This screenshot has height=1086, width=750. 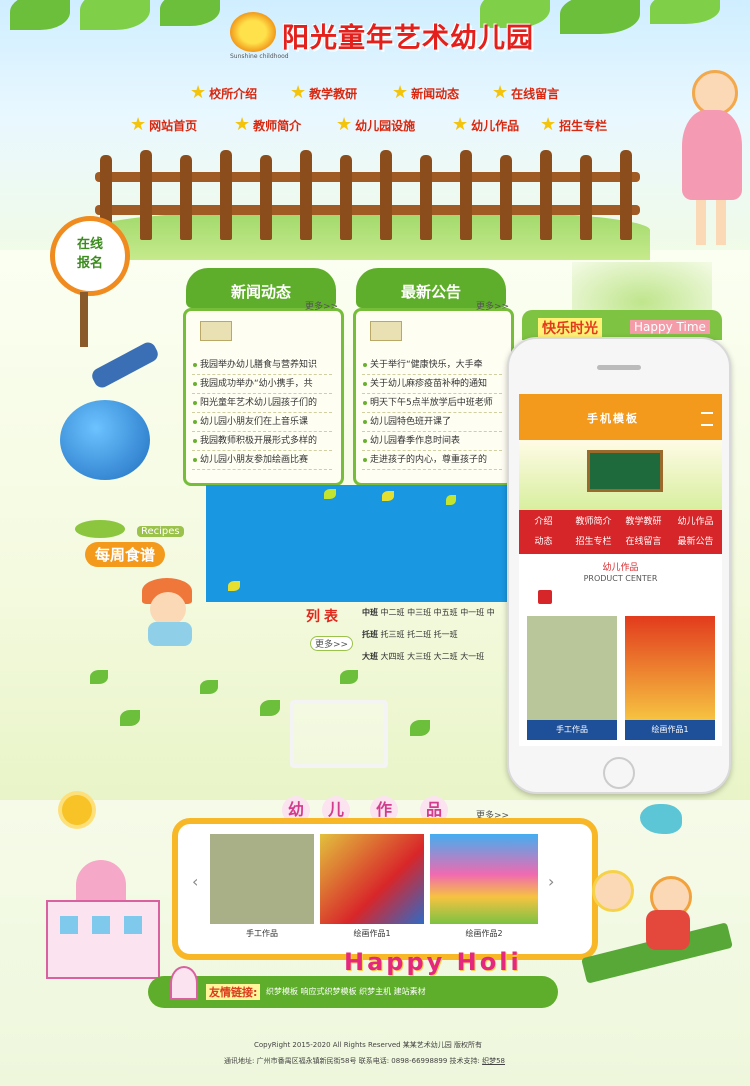 What do you see at coordinates (262, 384) in the screenshot?
I see `list-item: 我园成功举办“幼小携手，共` at bounding box center [262, 384].